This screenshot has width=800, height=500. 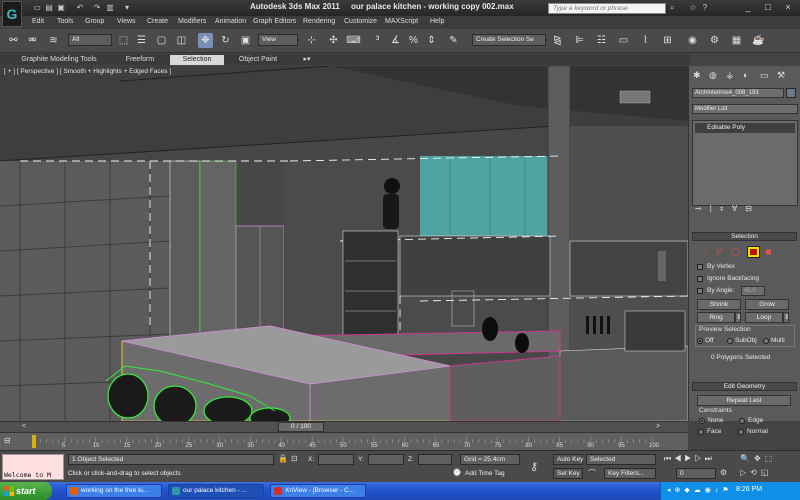 What do you see at coordinates (123, 40) in the screenshot?
I see `select-object-icon: ⬚` at bounding box center [123, 40].